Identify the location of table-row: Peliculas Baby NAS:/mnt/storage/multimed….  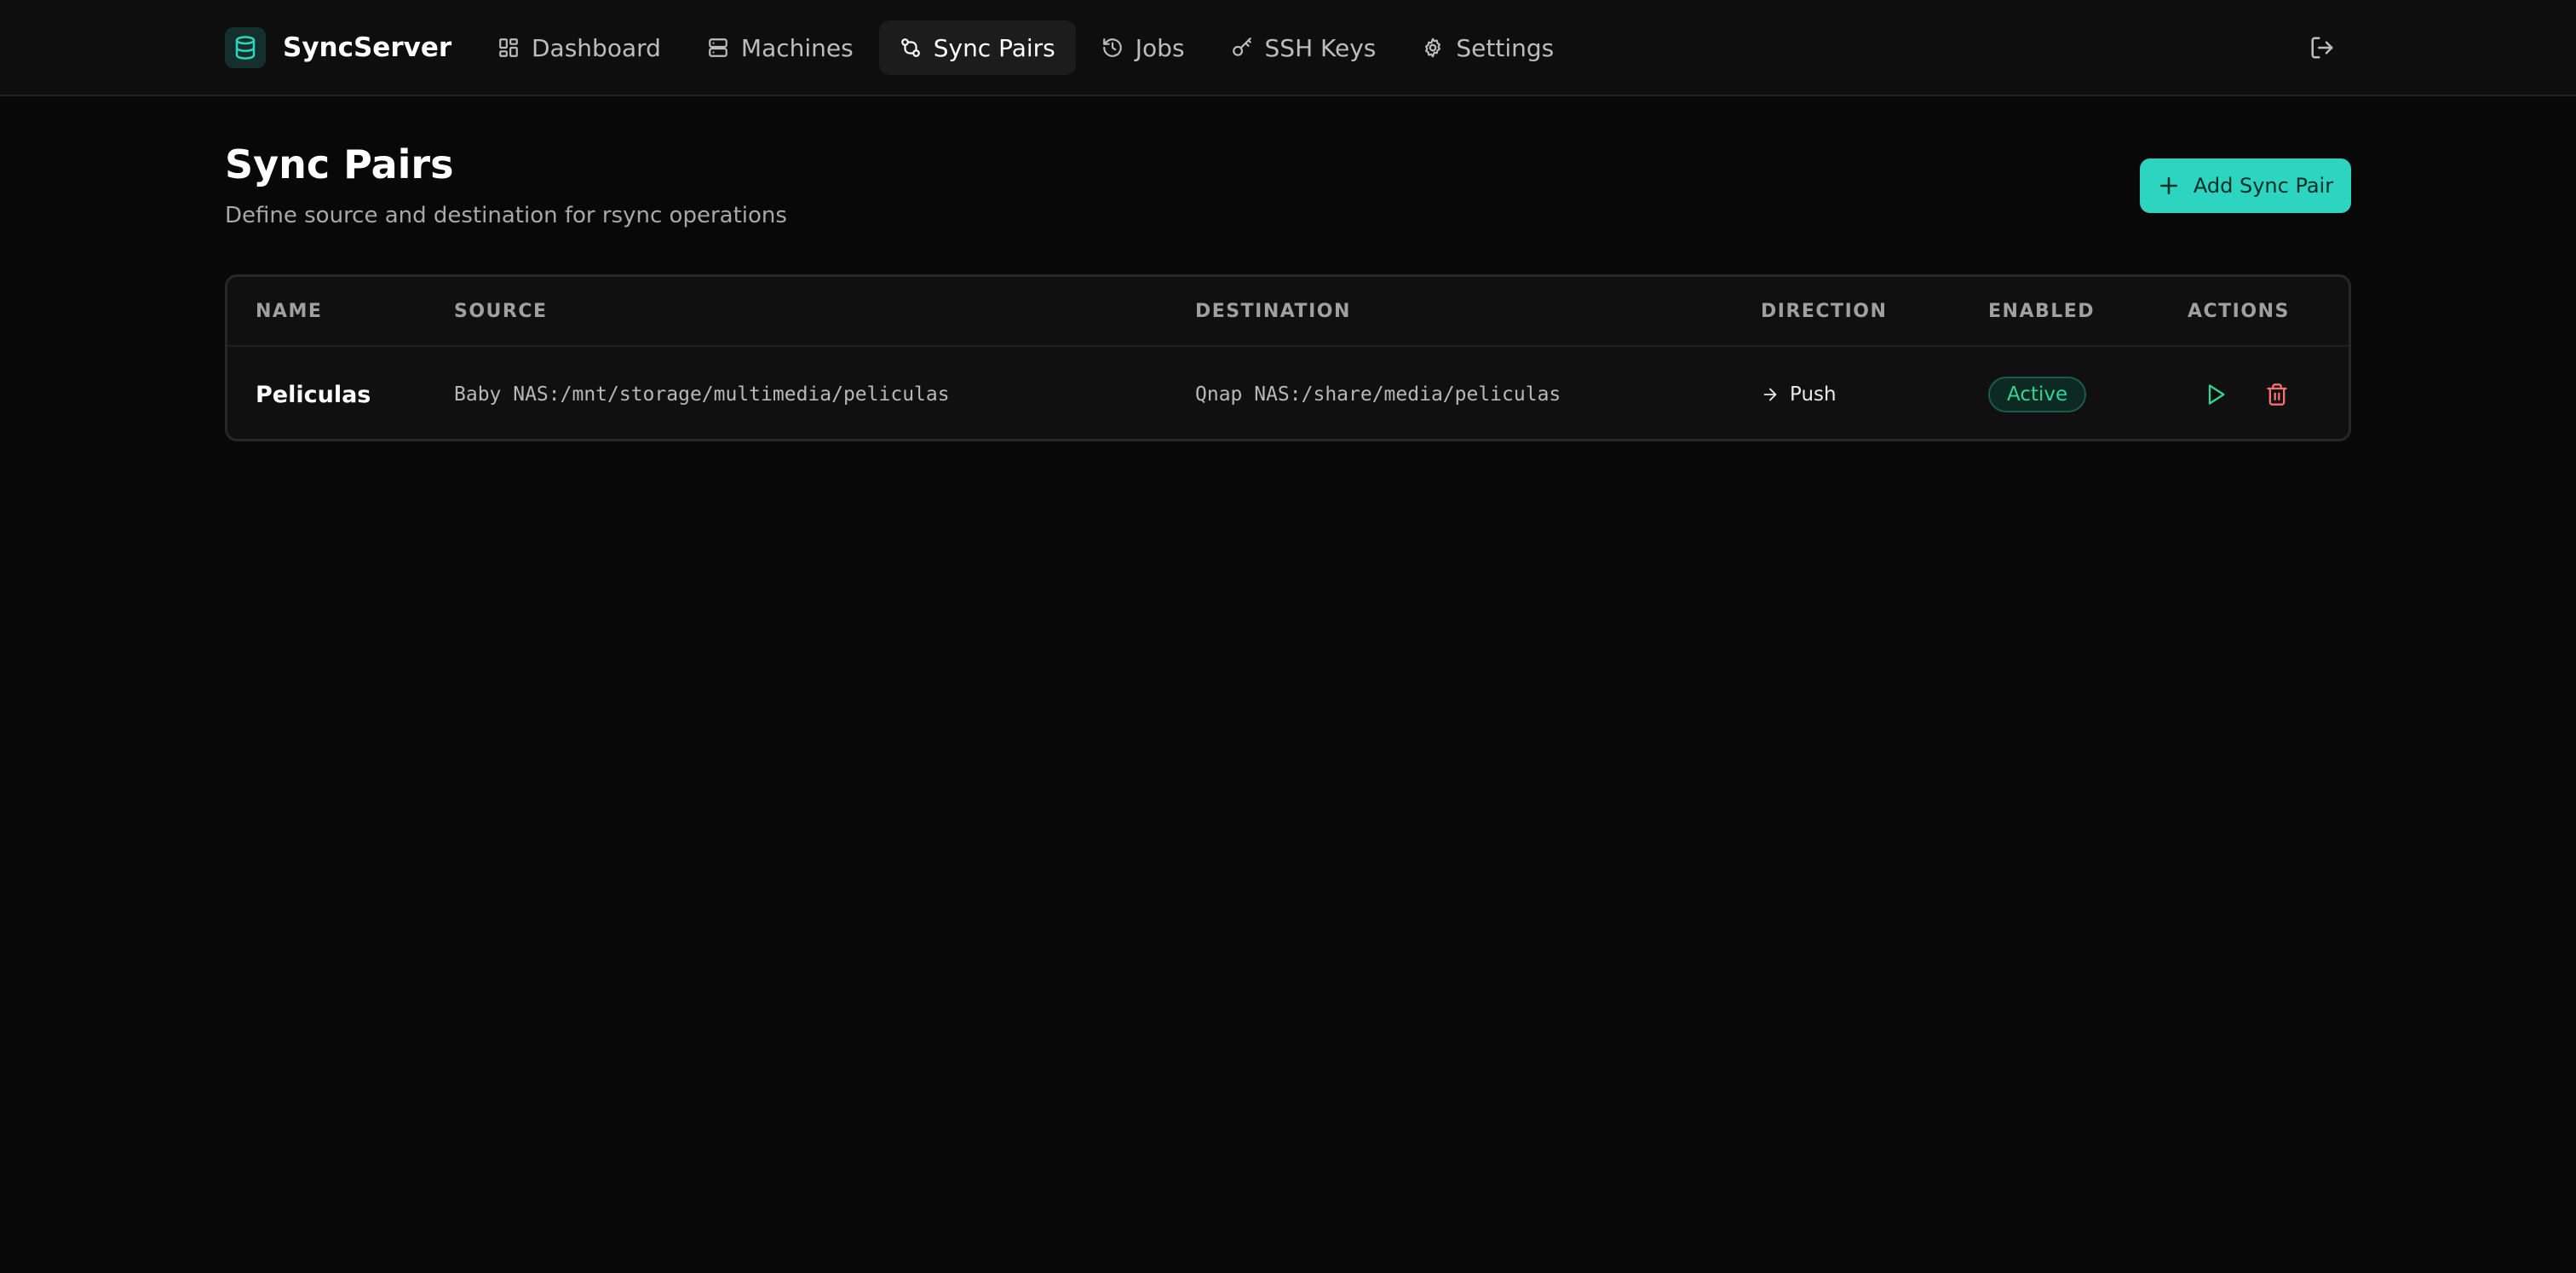
(1288, 393).